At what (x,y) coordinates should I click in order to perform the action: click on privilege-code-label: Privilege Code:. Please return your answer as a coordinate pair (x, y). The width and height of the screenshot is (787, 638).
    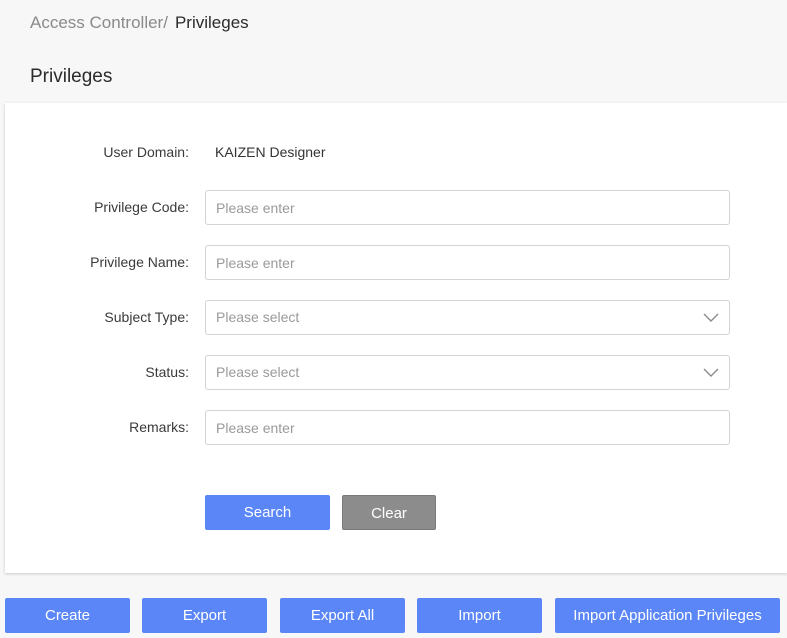
    Looking at the image, I should click on (141, 207).